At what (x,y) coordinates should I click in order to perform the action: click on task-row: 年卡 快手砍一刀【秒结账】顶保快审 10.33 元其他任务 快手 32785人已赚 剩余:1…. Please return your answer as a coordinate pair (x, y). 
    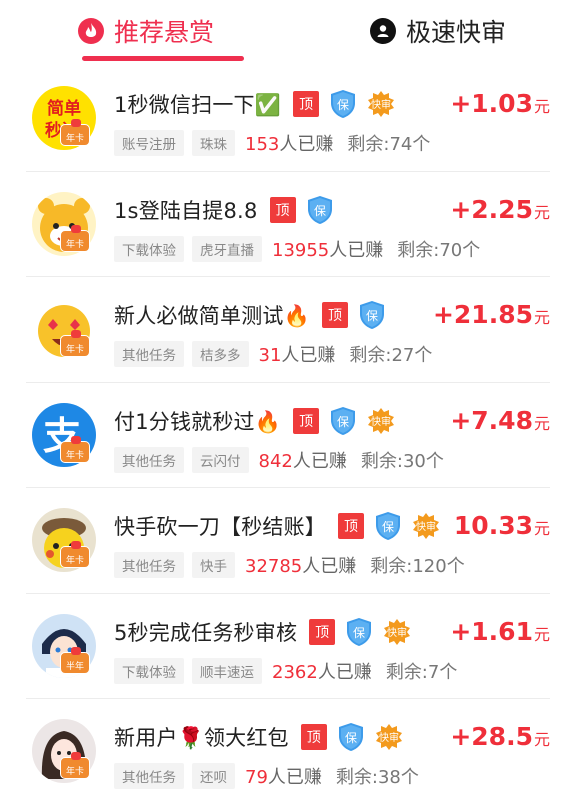
    Looking at the image, I should click on (288, 541).